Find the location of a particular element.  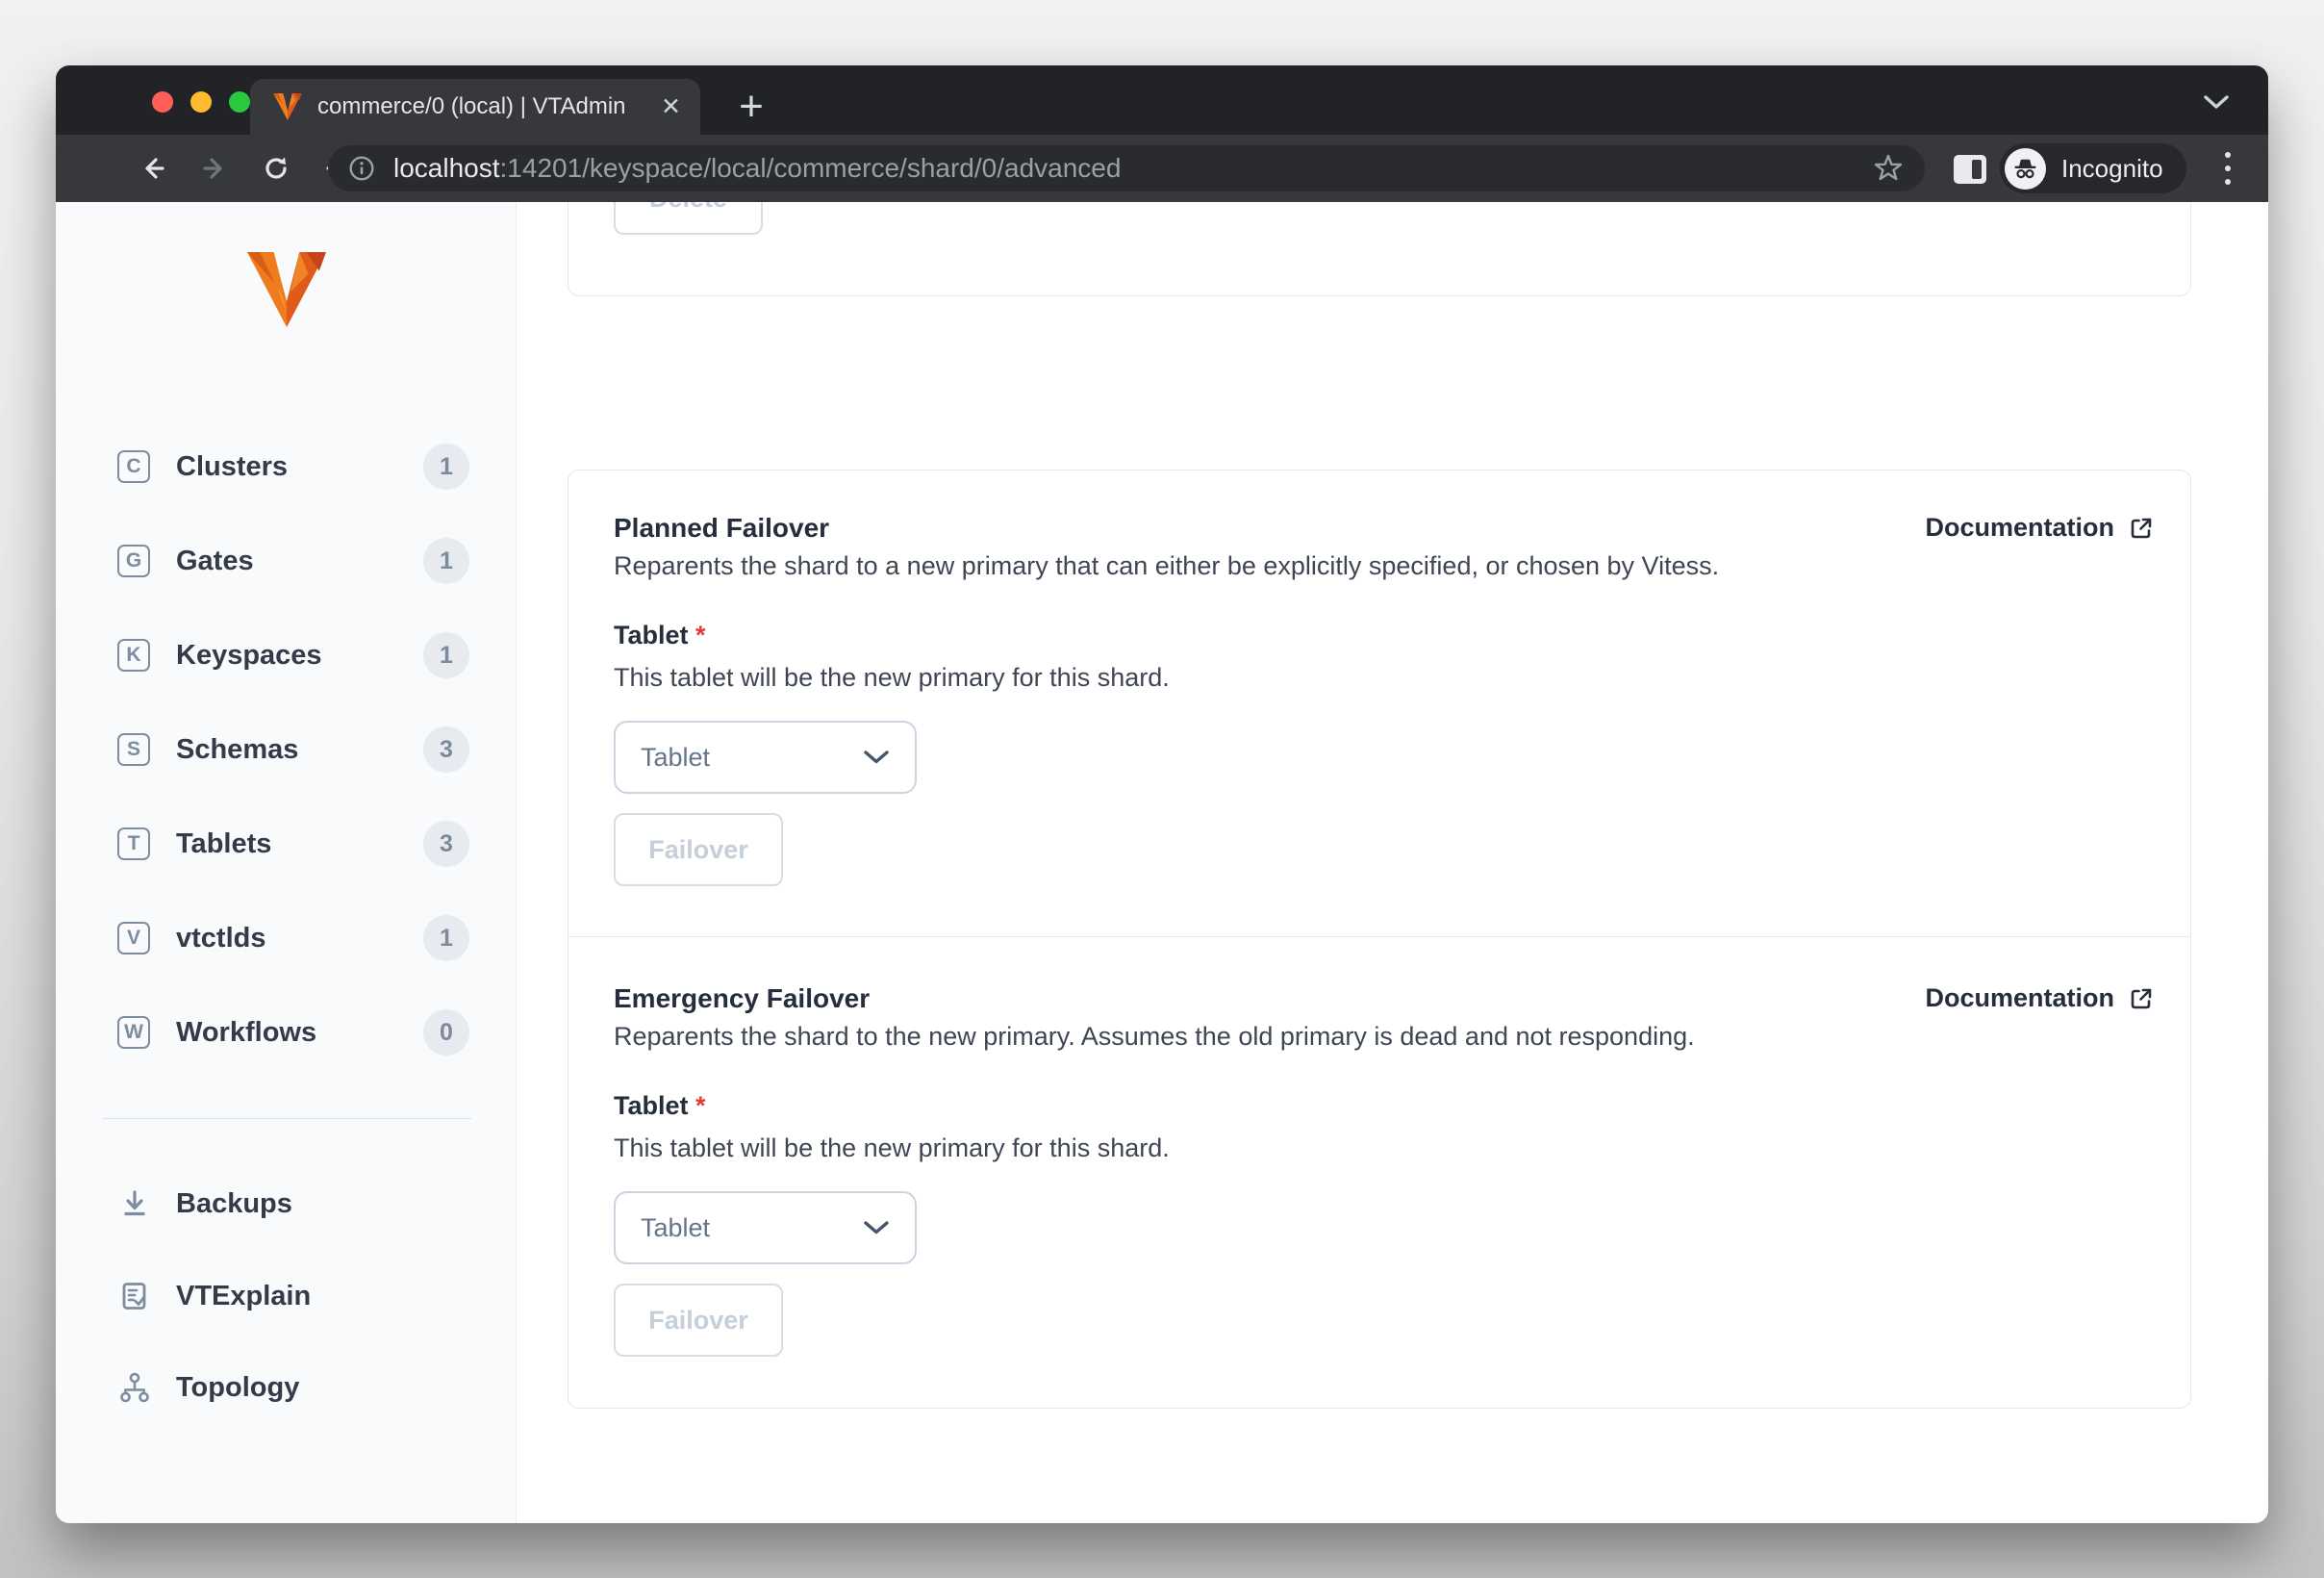

vtexplain-document-icon is located at coordinates (134, 1296).